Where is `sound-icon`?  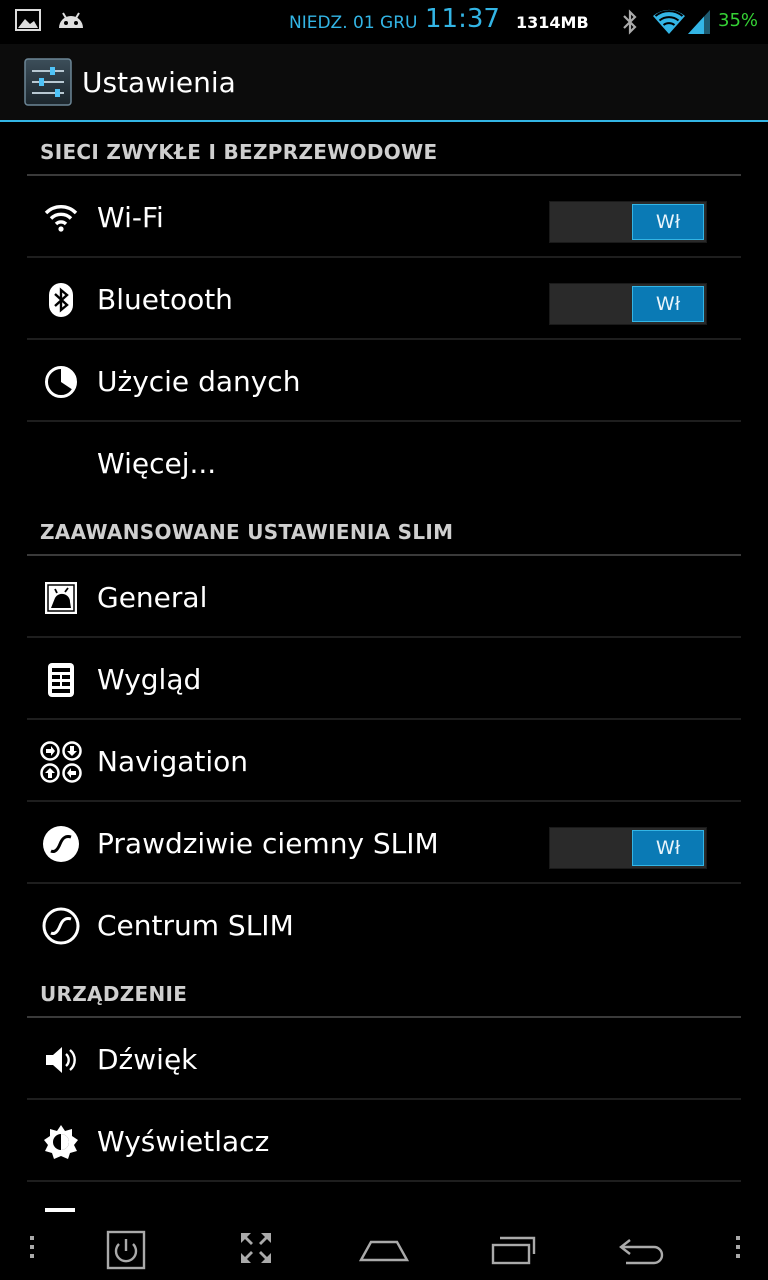
sound-icon is located at coordinates (61, 1060).